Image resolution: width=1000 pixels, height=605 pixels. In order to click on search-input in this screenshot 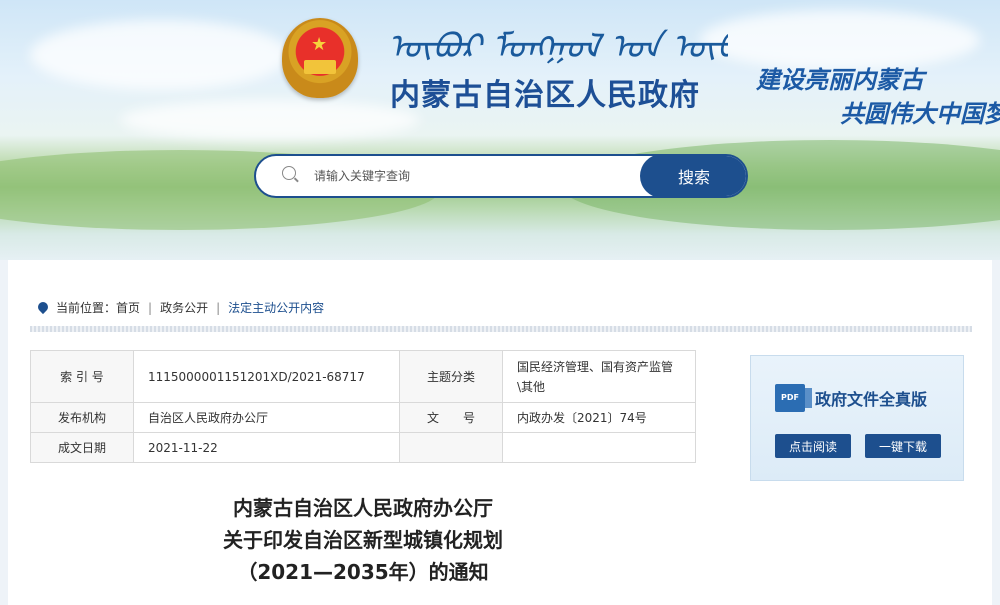, I will do `click(474, 176)`.